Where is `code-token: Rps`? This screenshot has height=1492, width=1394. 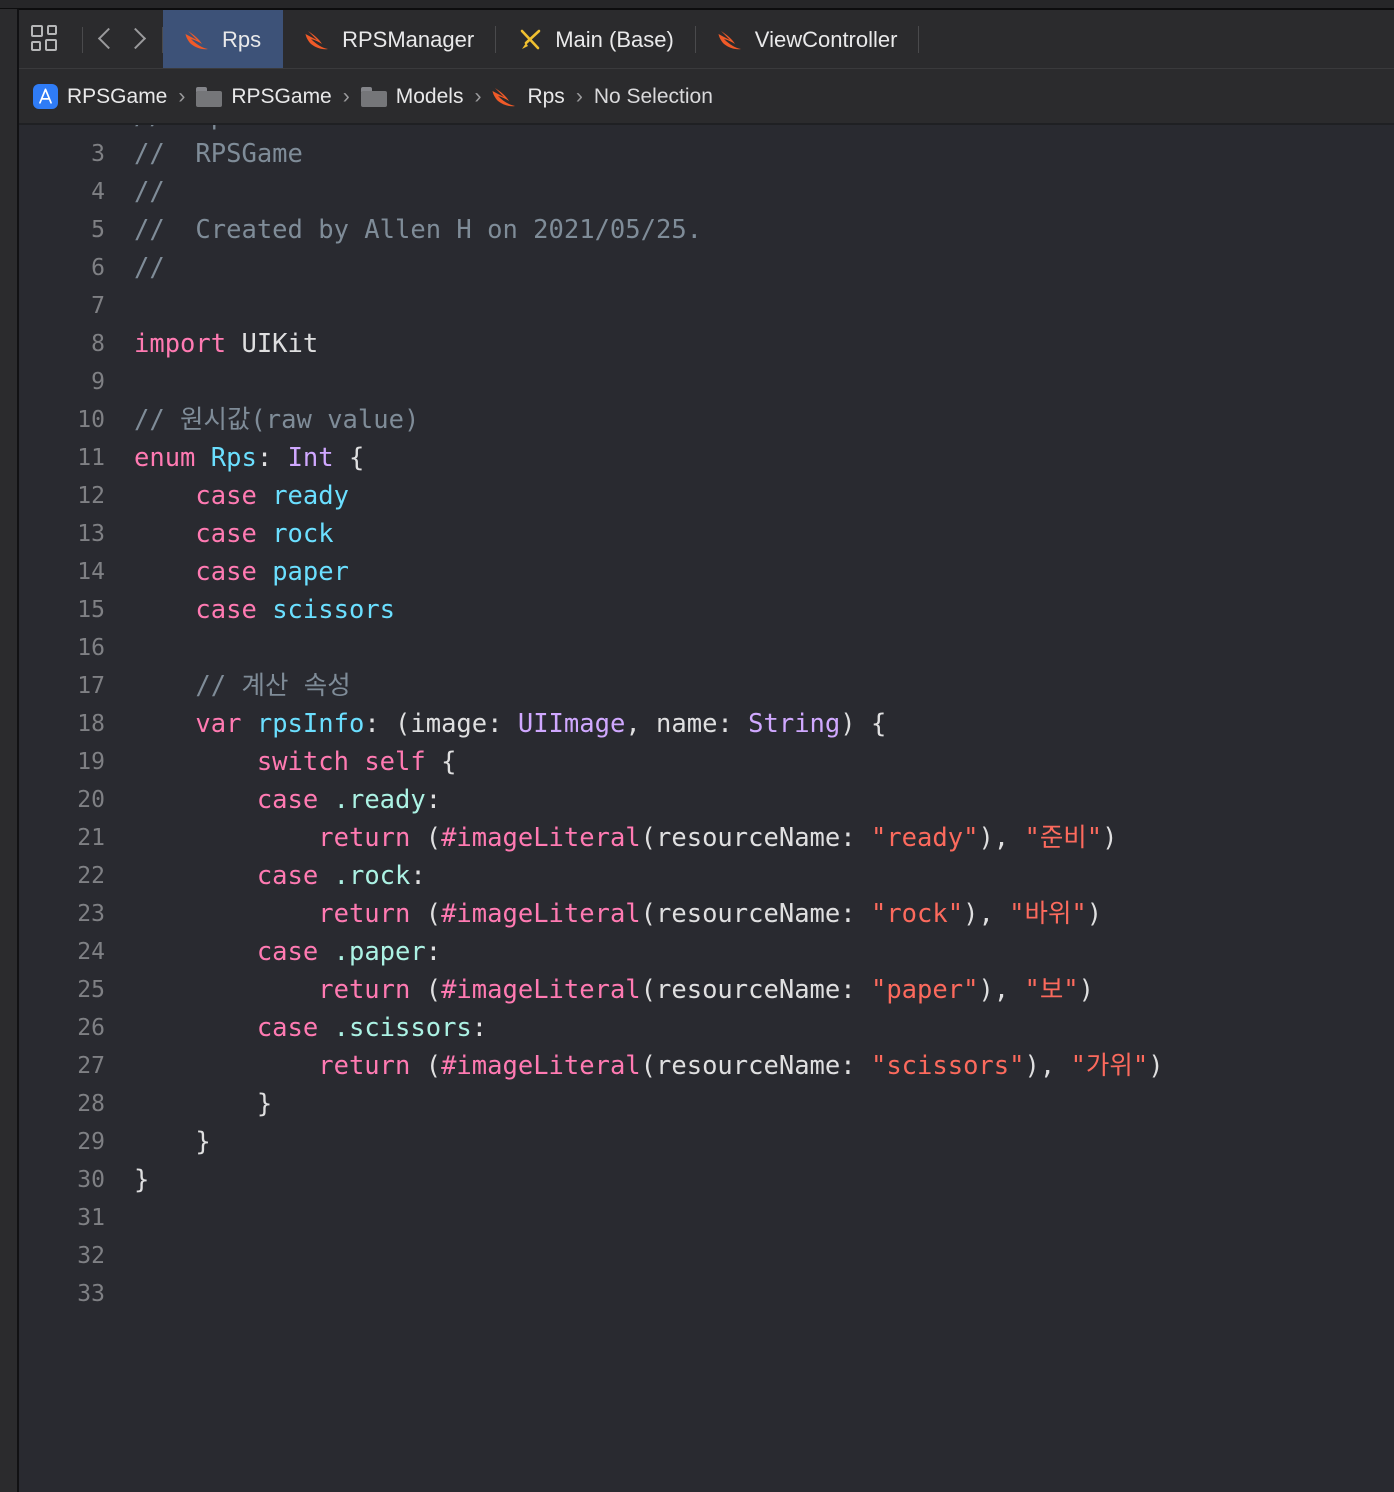 code-token: Rps is located at coordinates (233, 458).